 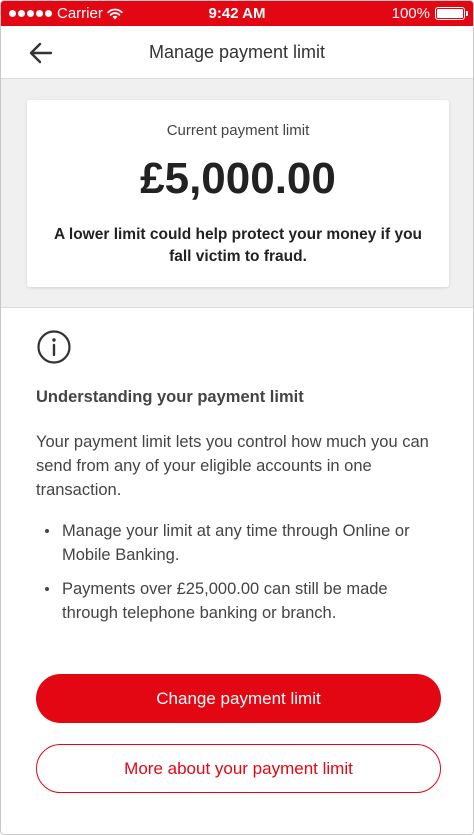 I want to click on battery-icon, so click(x=451, y=13).